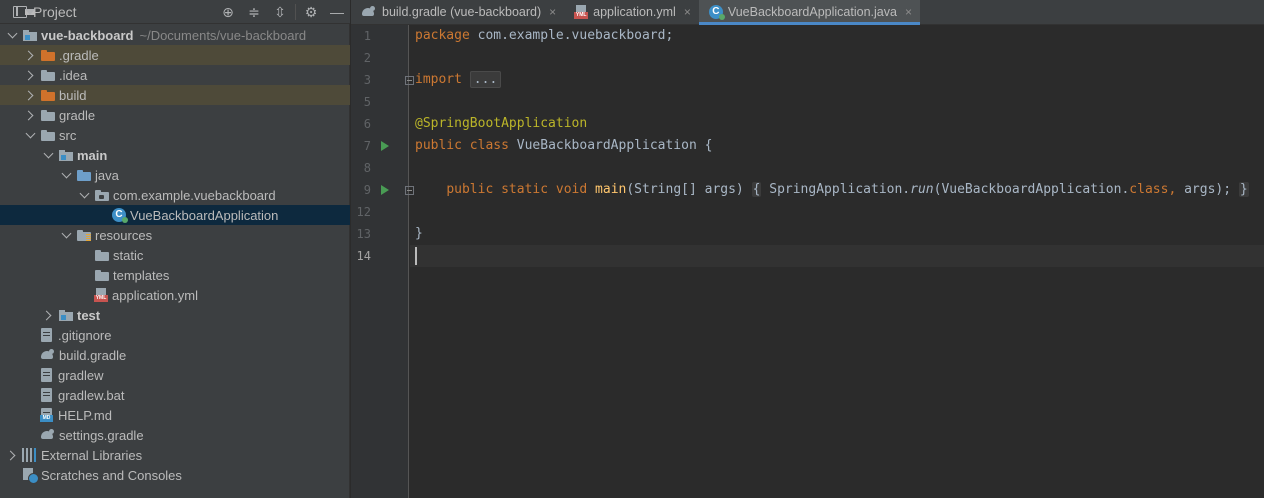 Image resolution: width=1264 pixels, height=498 pixels. I want to click on tree-item-path: ~/Documents/vue-backboard, so click(223, 35).